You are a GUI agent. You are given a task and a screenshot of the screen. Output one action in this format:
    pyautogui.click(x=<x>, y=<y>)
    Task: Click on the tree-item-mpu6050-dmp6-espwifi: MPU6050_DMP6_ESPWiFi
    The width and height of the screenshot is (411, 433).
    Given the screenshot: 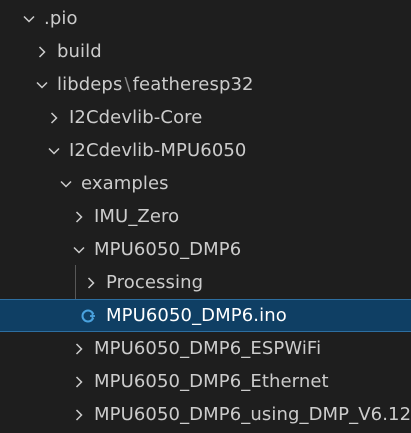 What is the action you would take?
    pyautogui.click(x=205, y=348)
    